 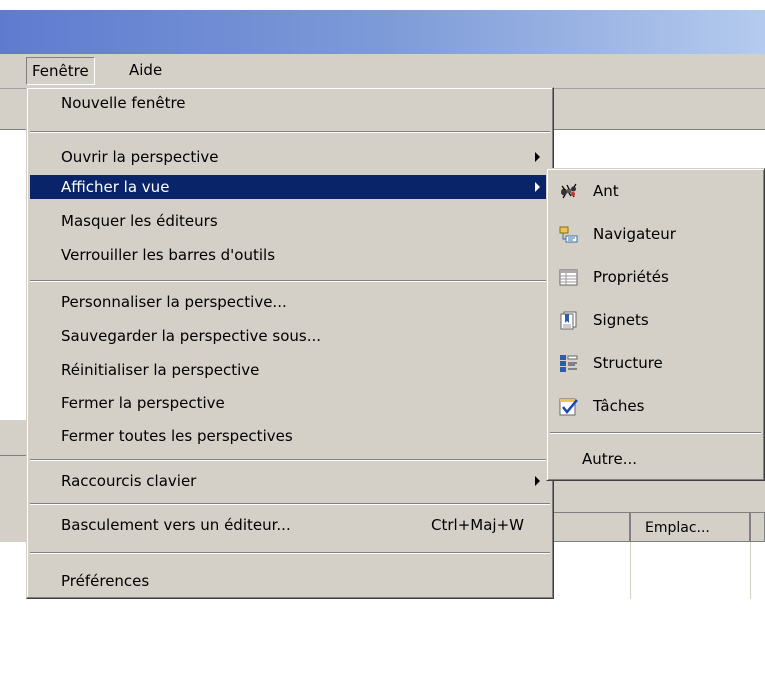 What do you see at coordinates (290, 255) in the screenshot?
I see `menu-item-lock-toolbars: Verrouiller les barres d'outils` at bounding box center [290, 255].